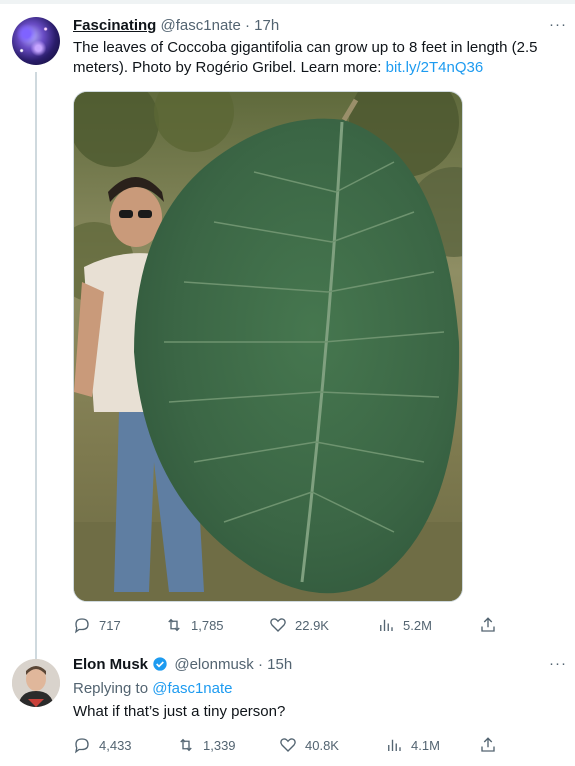  Describe the element at coordinates (192, 688) in the screenshot. I see `replying-handle-link: @fasc1nate` at that location.